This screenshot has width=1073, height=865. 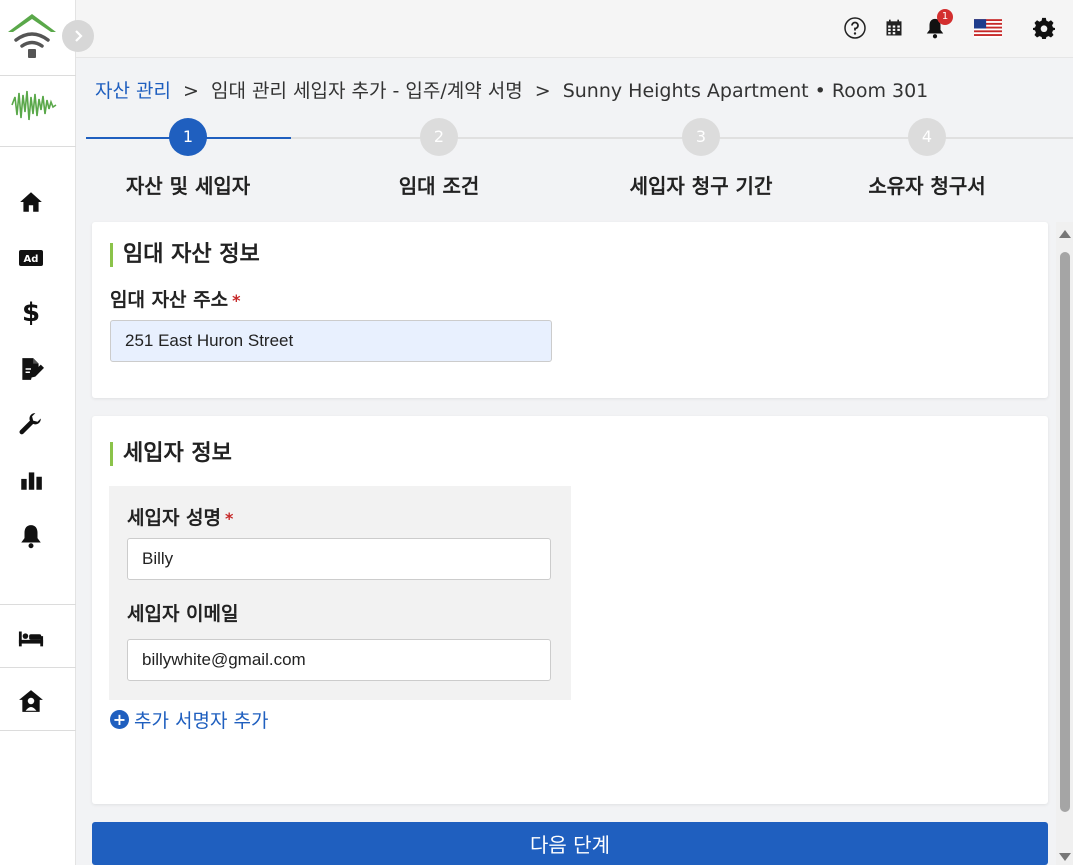 I want to click on ad-icon-label: Ad, so click(x=31, y=259).